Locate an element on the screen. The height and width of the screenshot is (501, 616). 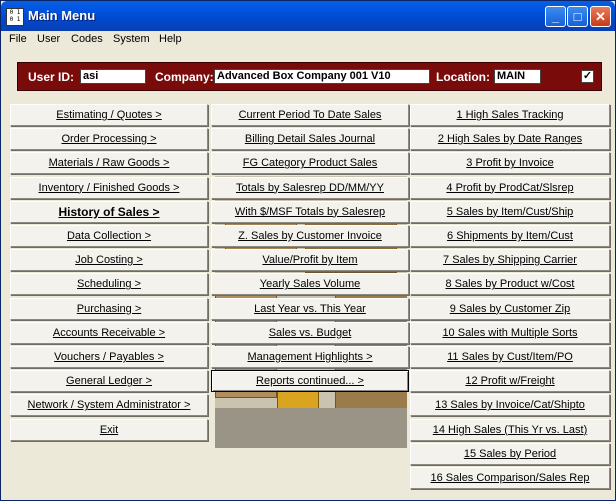
mid-menu-button-current-period-to-date-sales: Current Period To Date Sales is located at coordinates (310, 115).